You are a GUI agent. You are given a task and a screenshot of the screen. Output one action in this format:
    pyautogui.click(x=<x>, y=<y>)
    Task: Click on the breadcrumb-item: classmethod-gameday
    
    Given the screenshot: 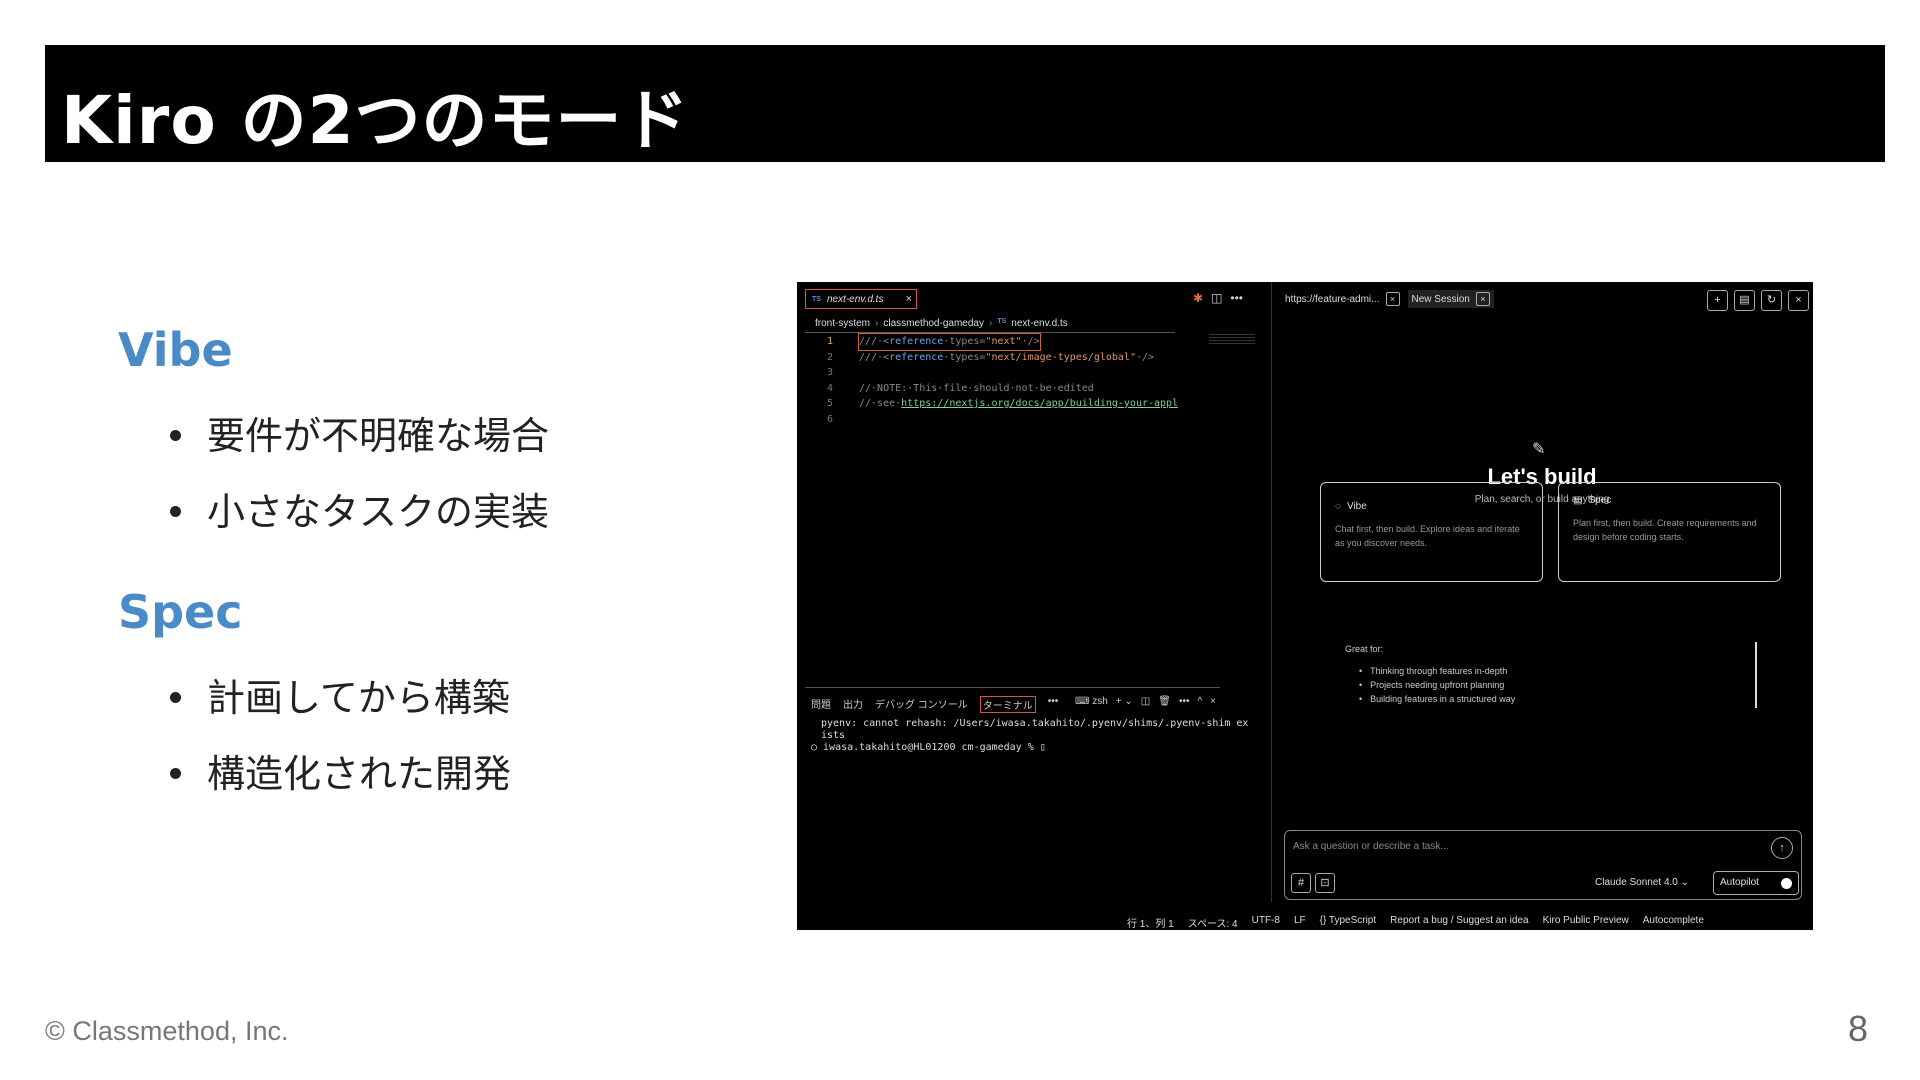 What is the action you would take?
    pyautogui.click(x=933, y=323)
    